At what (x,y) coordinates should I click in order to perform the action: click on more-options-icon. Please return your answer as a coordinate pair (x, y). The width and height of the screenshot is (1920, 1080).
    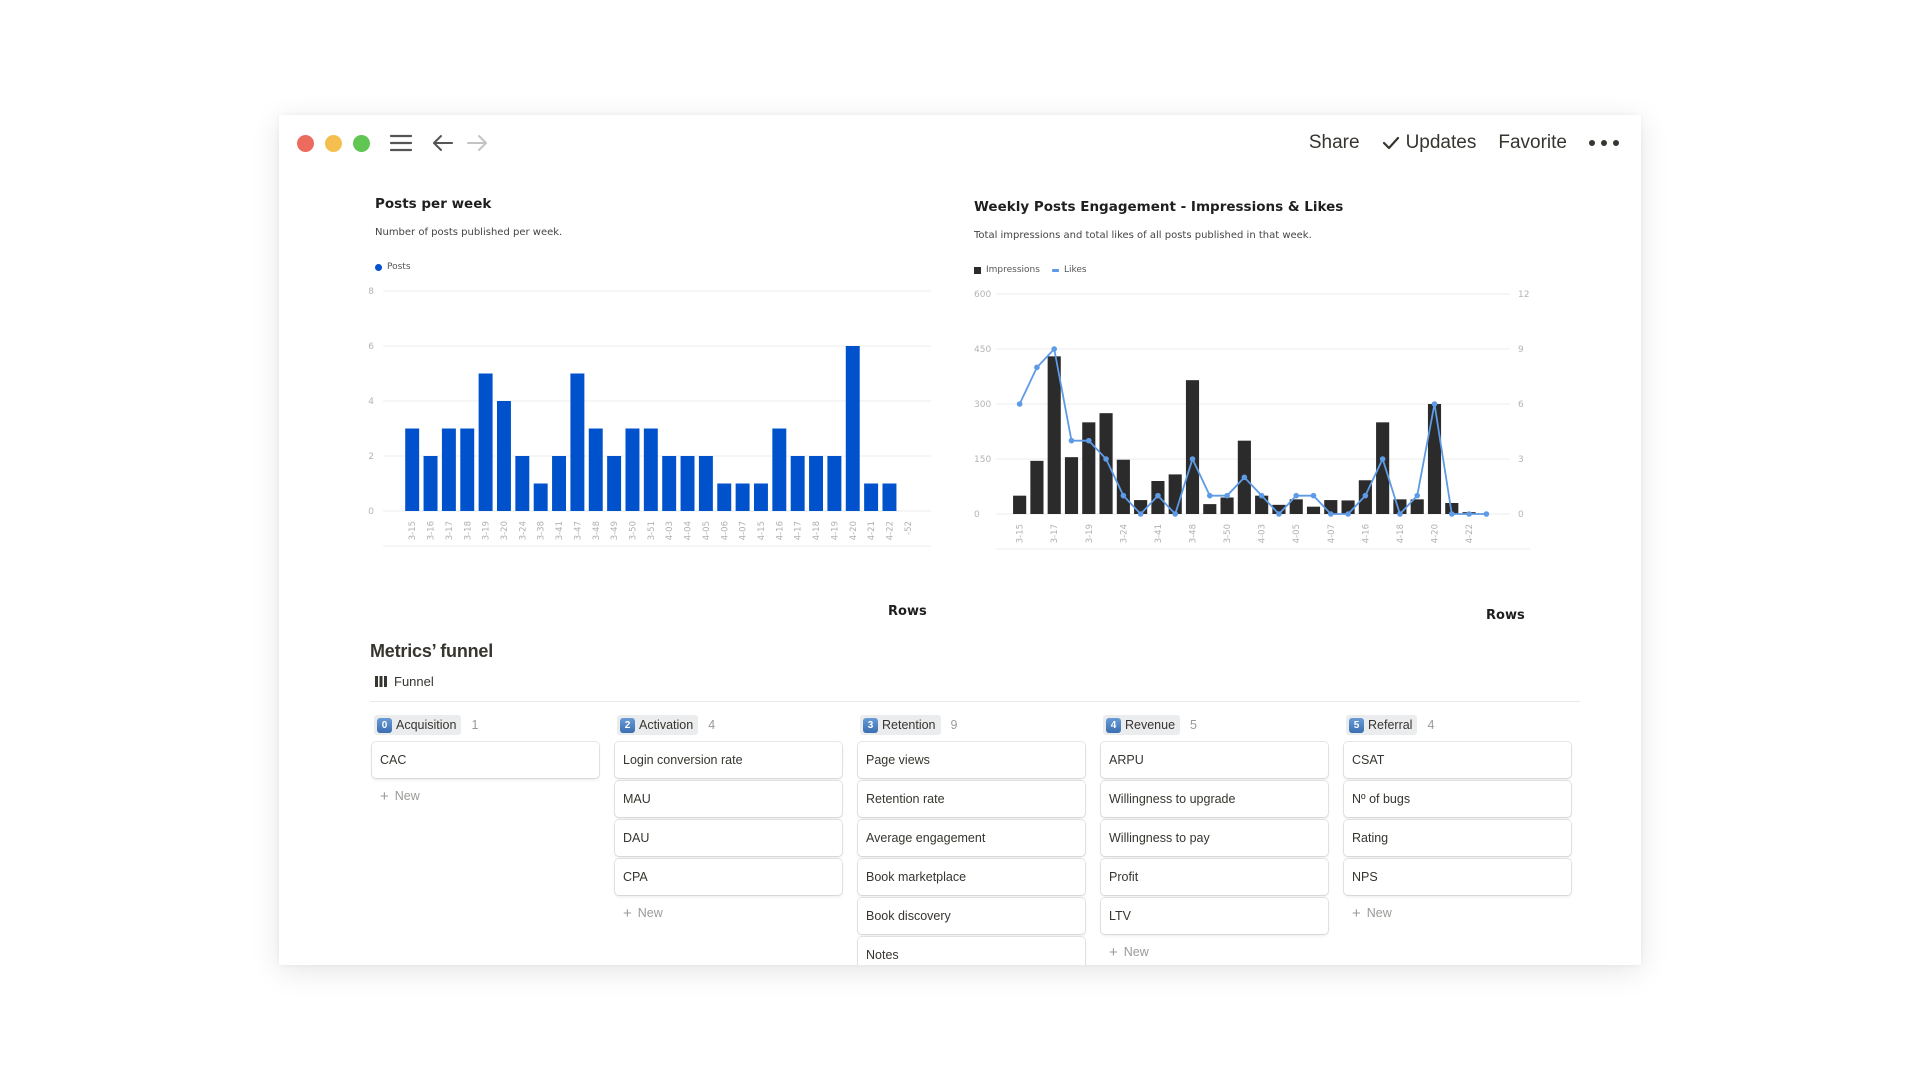
    Looking at the image, I should click on (1604, 143).